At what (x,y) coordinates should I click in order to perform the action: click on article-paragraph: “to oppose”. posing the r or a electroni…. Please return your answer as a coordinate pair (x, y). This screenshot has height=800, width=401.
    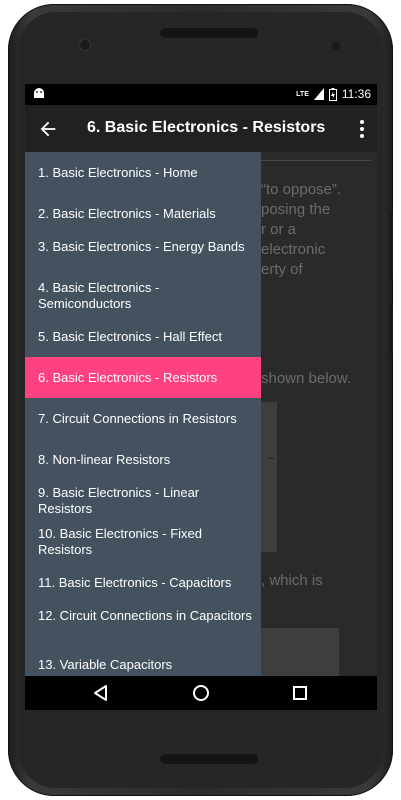
    Looking at the image, I should click on (319, 230).